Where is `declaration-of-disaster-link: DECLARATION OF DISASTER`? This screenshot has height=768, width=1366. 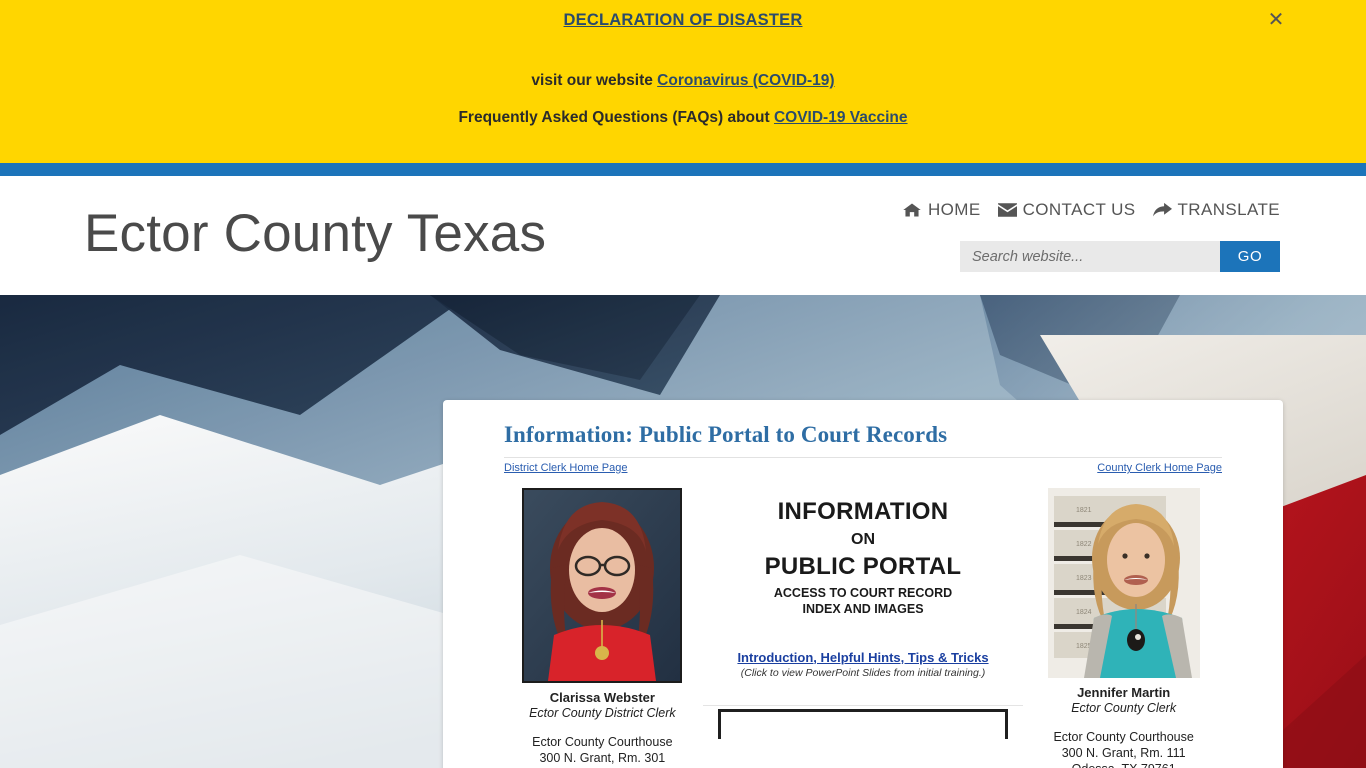 declaration-of-disaster-link: DECLARATION OF DISASTER is located at coordinates (683, 20).